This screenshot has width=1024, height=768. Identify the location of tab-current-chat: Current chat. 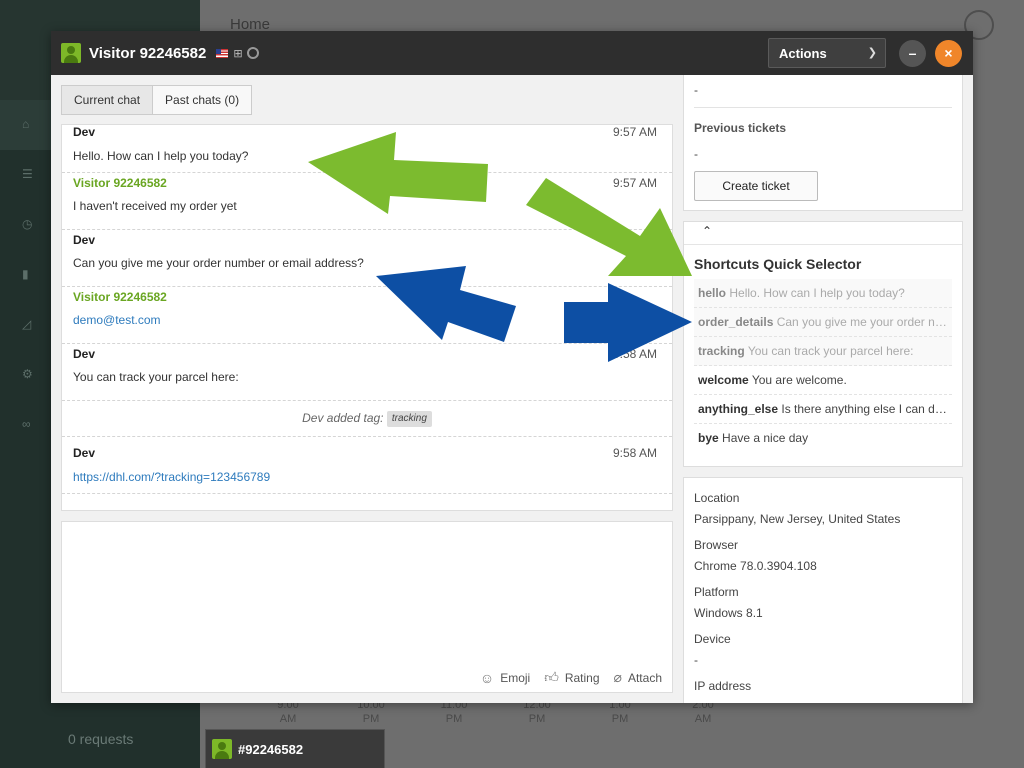
(107, 100).